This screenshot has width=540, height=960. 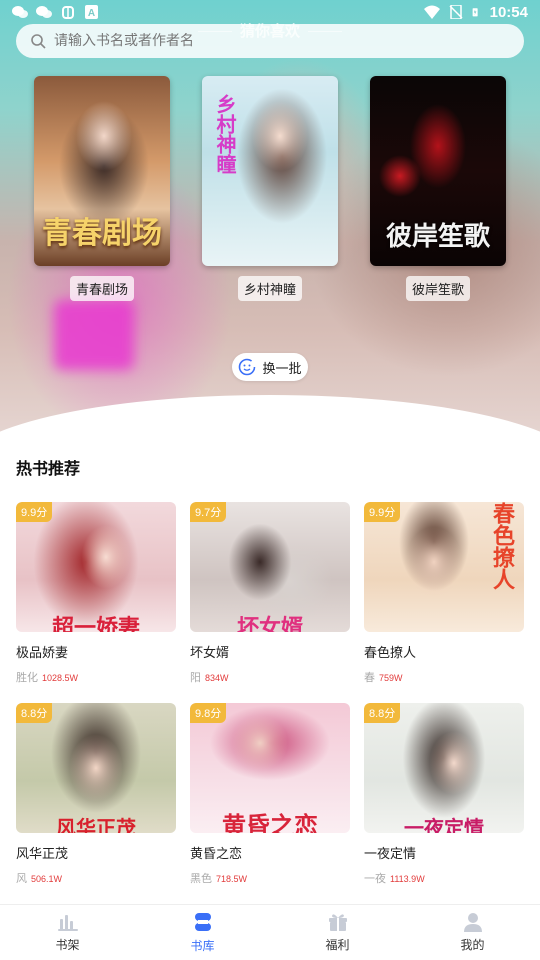 What do you see at coordinates (67, 932) in the screenshot?
I see `tab-bookshelf: 书架` at bounding box center [67, 932].